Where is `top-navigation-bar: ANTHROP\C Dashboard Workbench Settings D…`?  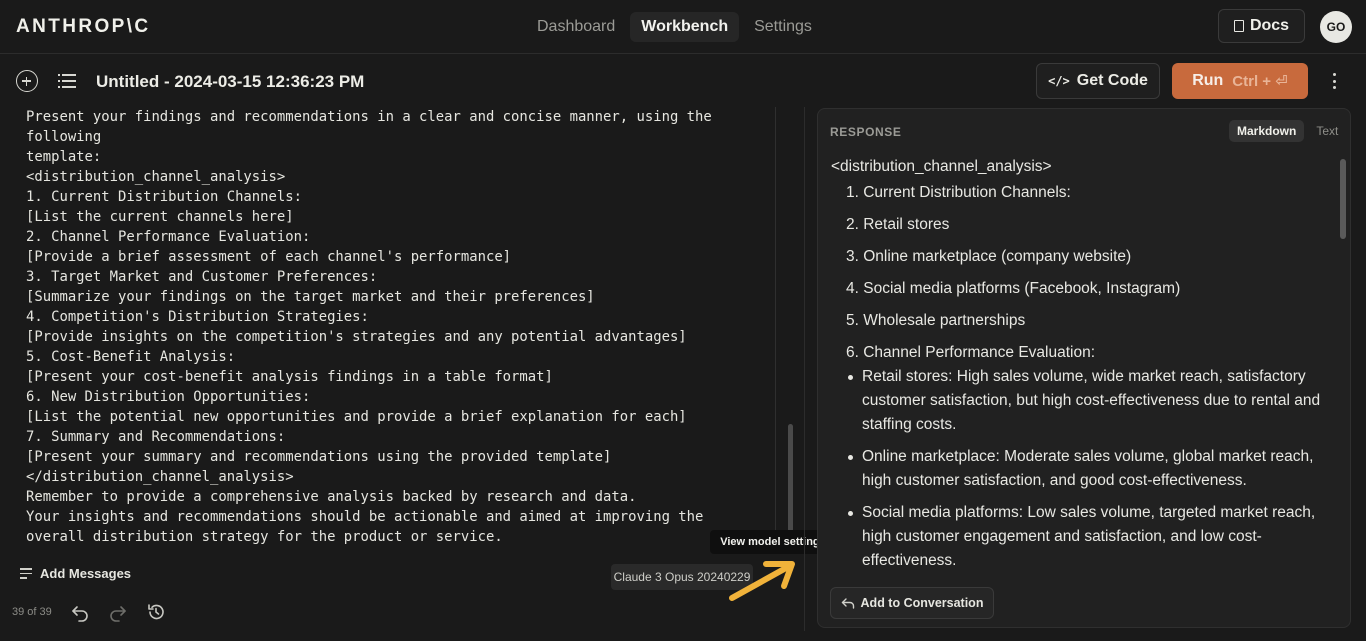 top-navigation-bar: ANTHROP\C Dashboard Workbench Settings D… is located at coordinates (683, 27).